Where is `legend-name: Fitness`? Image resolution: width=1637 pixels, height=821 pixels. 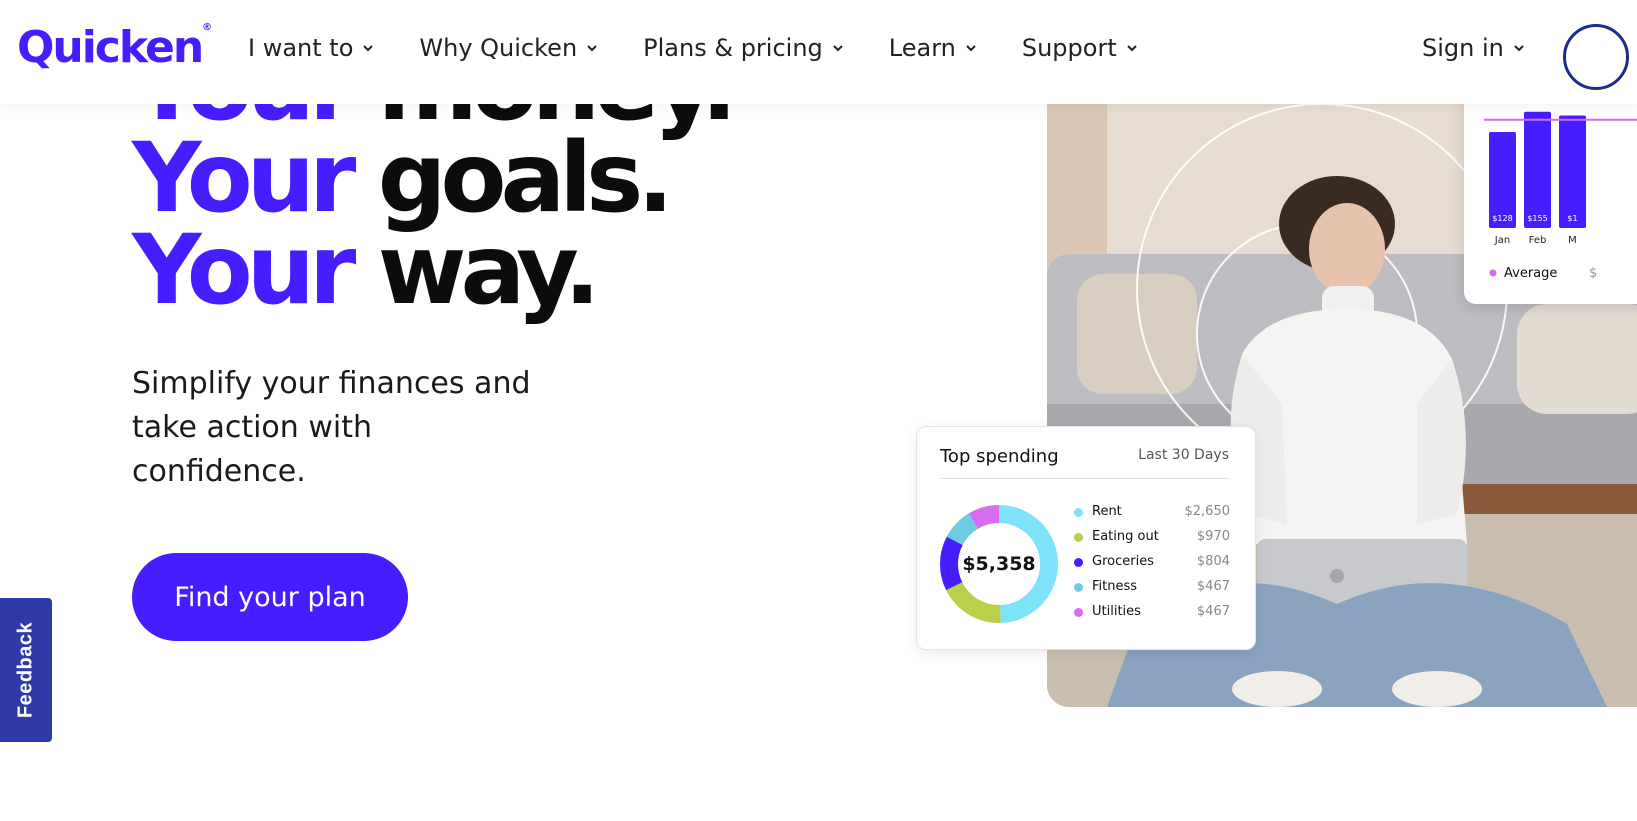
legend-name: Fitness is located at coordinates (1115, 586).